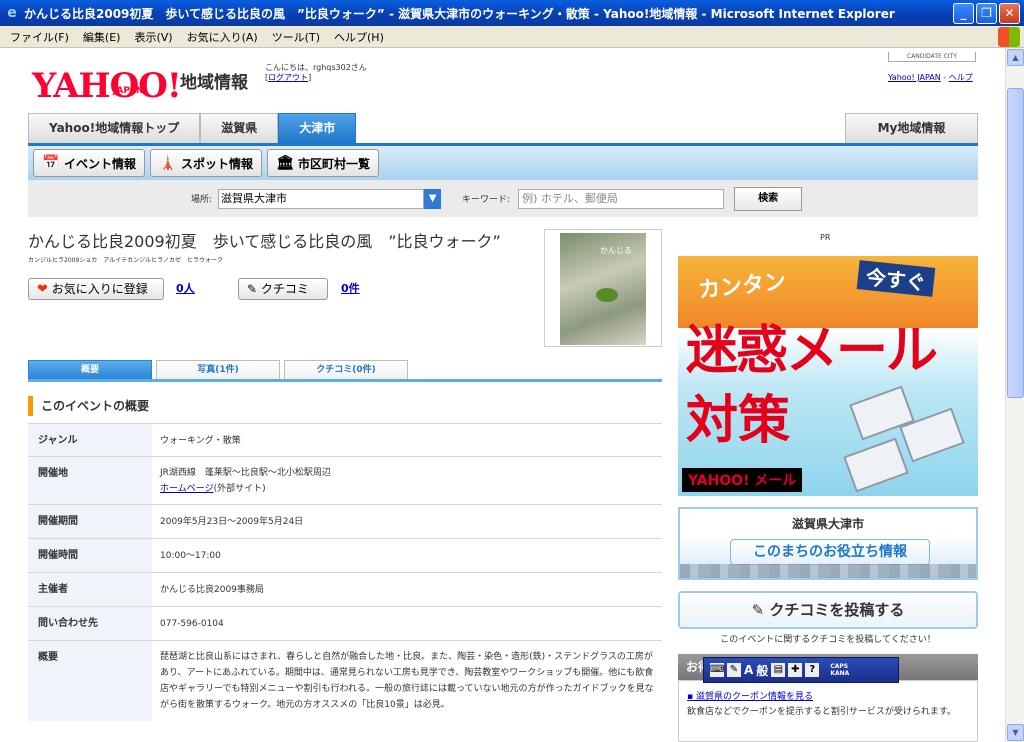  What do you see at coordinates (961, 77) in the screenshot?
I see `help-link: ヘルプ` at bounding box center [961, 77].